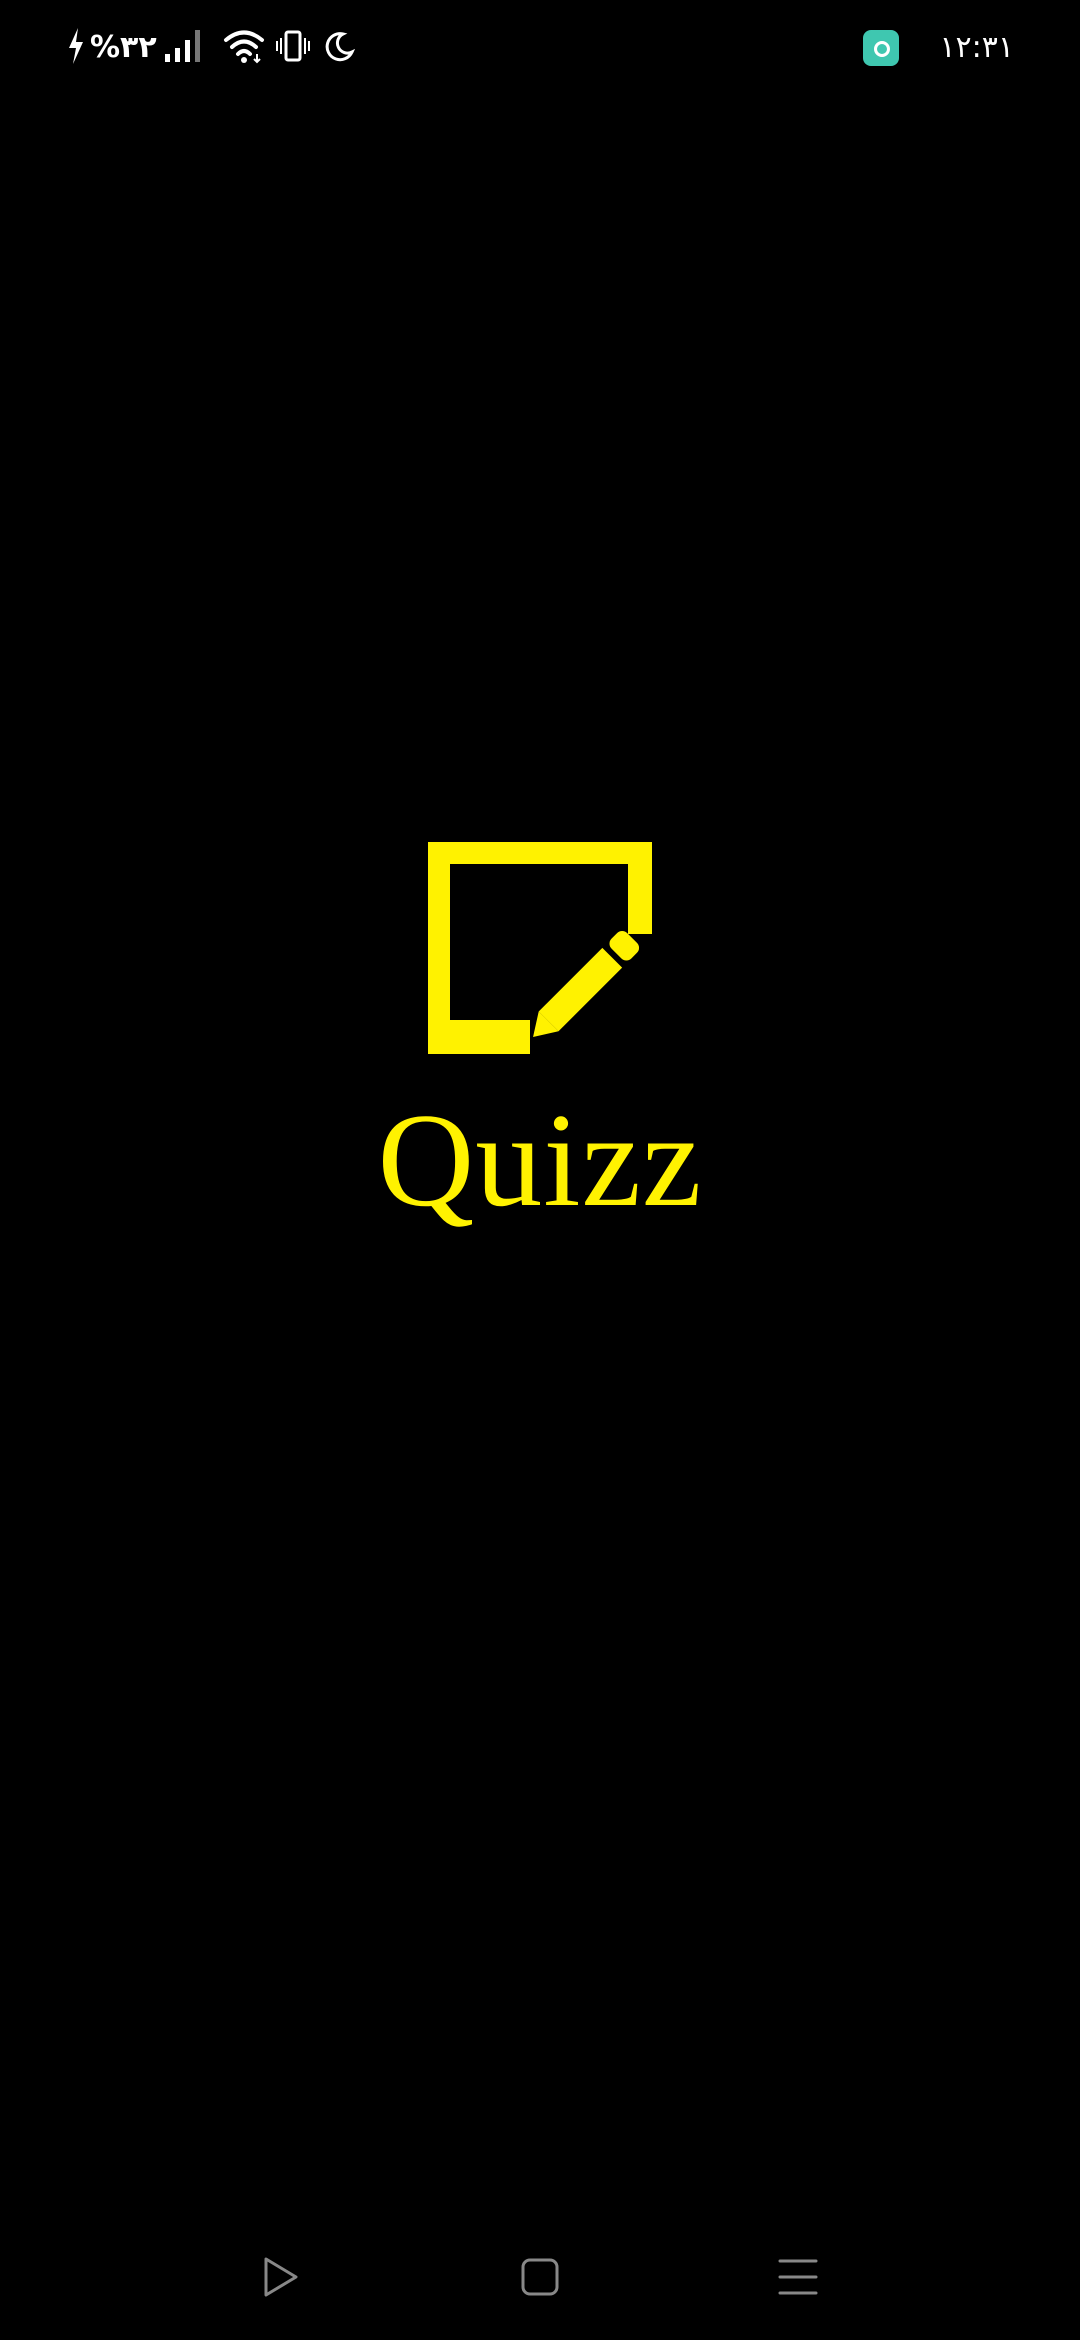 The width and height of the screenshot is (1080, 2340). What do you see at coordinates (540, 48) in the screenshot?
I see `status-bar: %۳۲ ۱۲:۳۱` at bounding box center [540, 48].